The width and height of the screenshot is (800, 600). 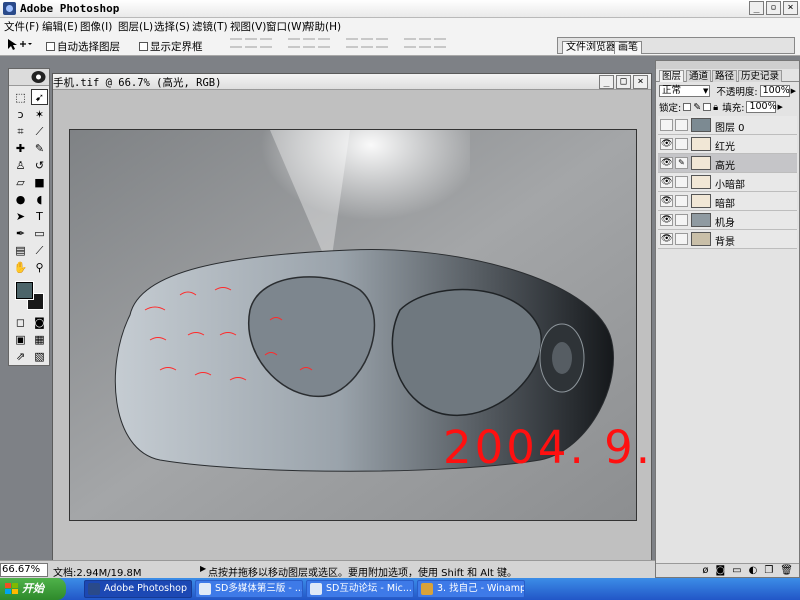 What do you see at coordinates (410, 43) in the screenshot?
I see `distribute-left-icon` at bounding box center [410, 43].